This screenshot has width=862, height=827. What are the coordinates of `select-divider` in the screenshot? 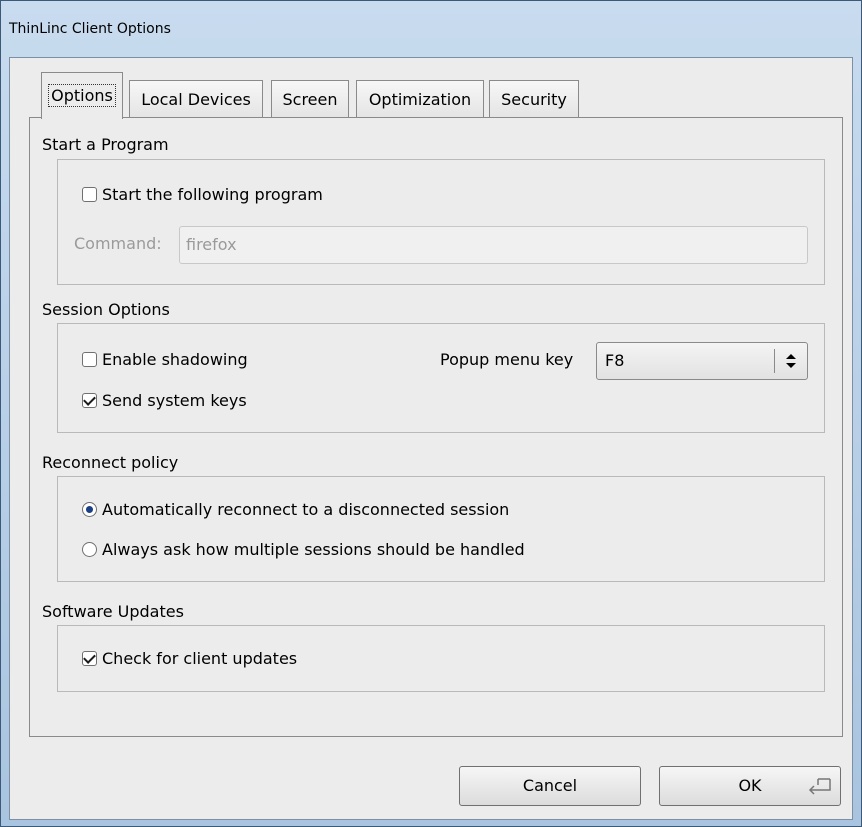 It's located at (774, 361).